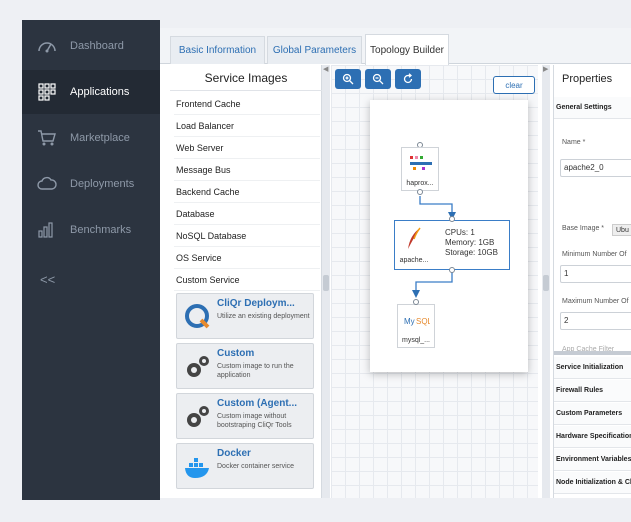 The width and height of the screenshot is (631, 522). What do you see at coordinates (247, 126) in the screenshot?
I see `category-load-balancer: Load Balancer` at bounding box center [247, 126].